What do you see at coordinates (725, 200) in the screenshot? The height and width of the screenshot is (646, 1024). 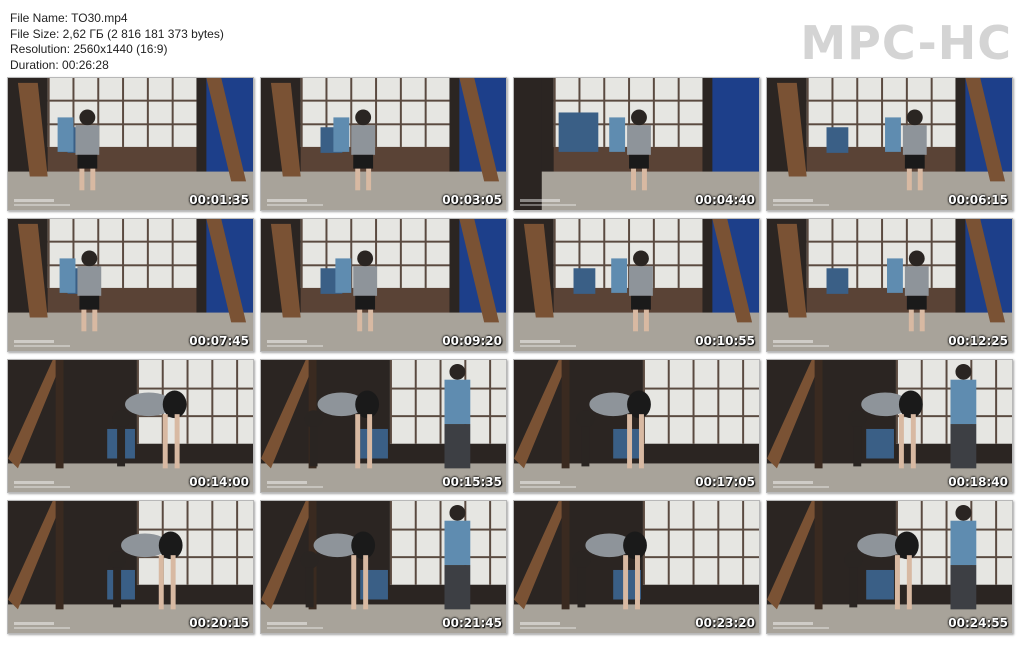 I see `thumbnail-timestamp: 00:04:40` at bounding box center [725, 200].